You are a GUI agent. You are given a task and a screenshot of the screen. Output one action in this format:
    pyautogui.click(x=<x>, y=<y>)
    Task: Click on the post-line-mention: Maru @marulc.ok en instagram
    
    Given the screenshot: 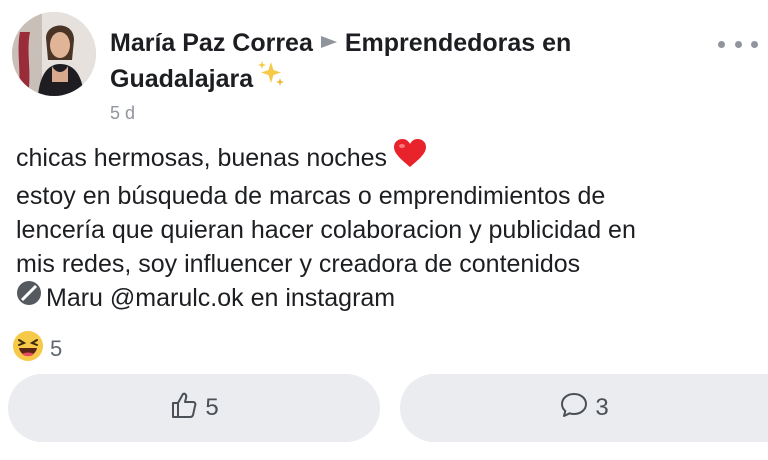 What is the action you would take?
    pyautogui.click(x=386, y=298)
    